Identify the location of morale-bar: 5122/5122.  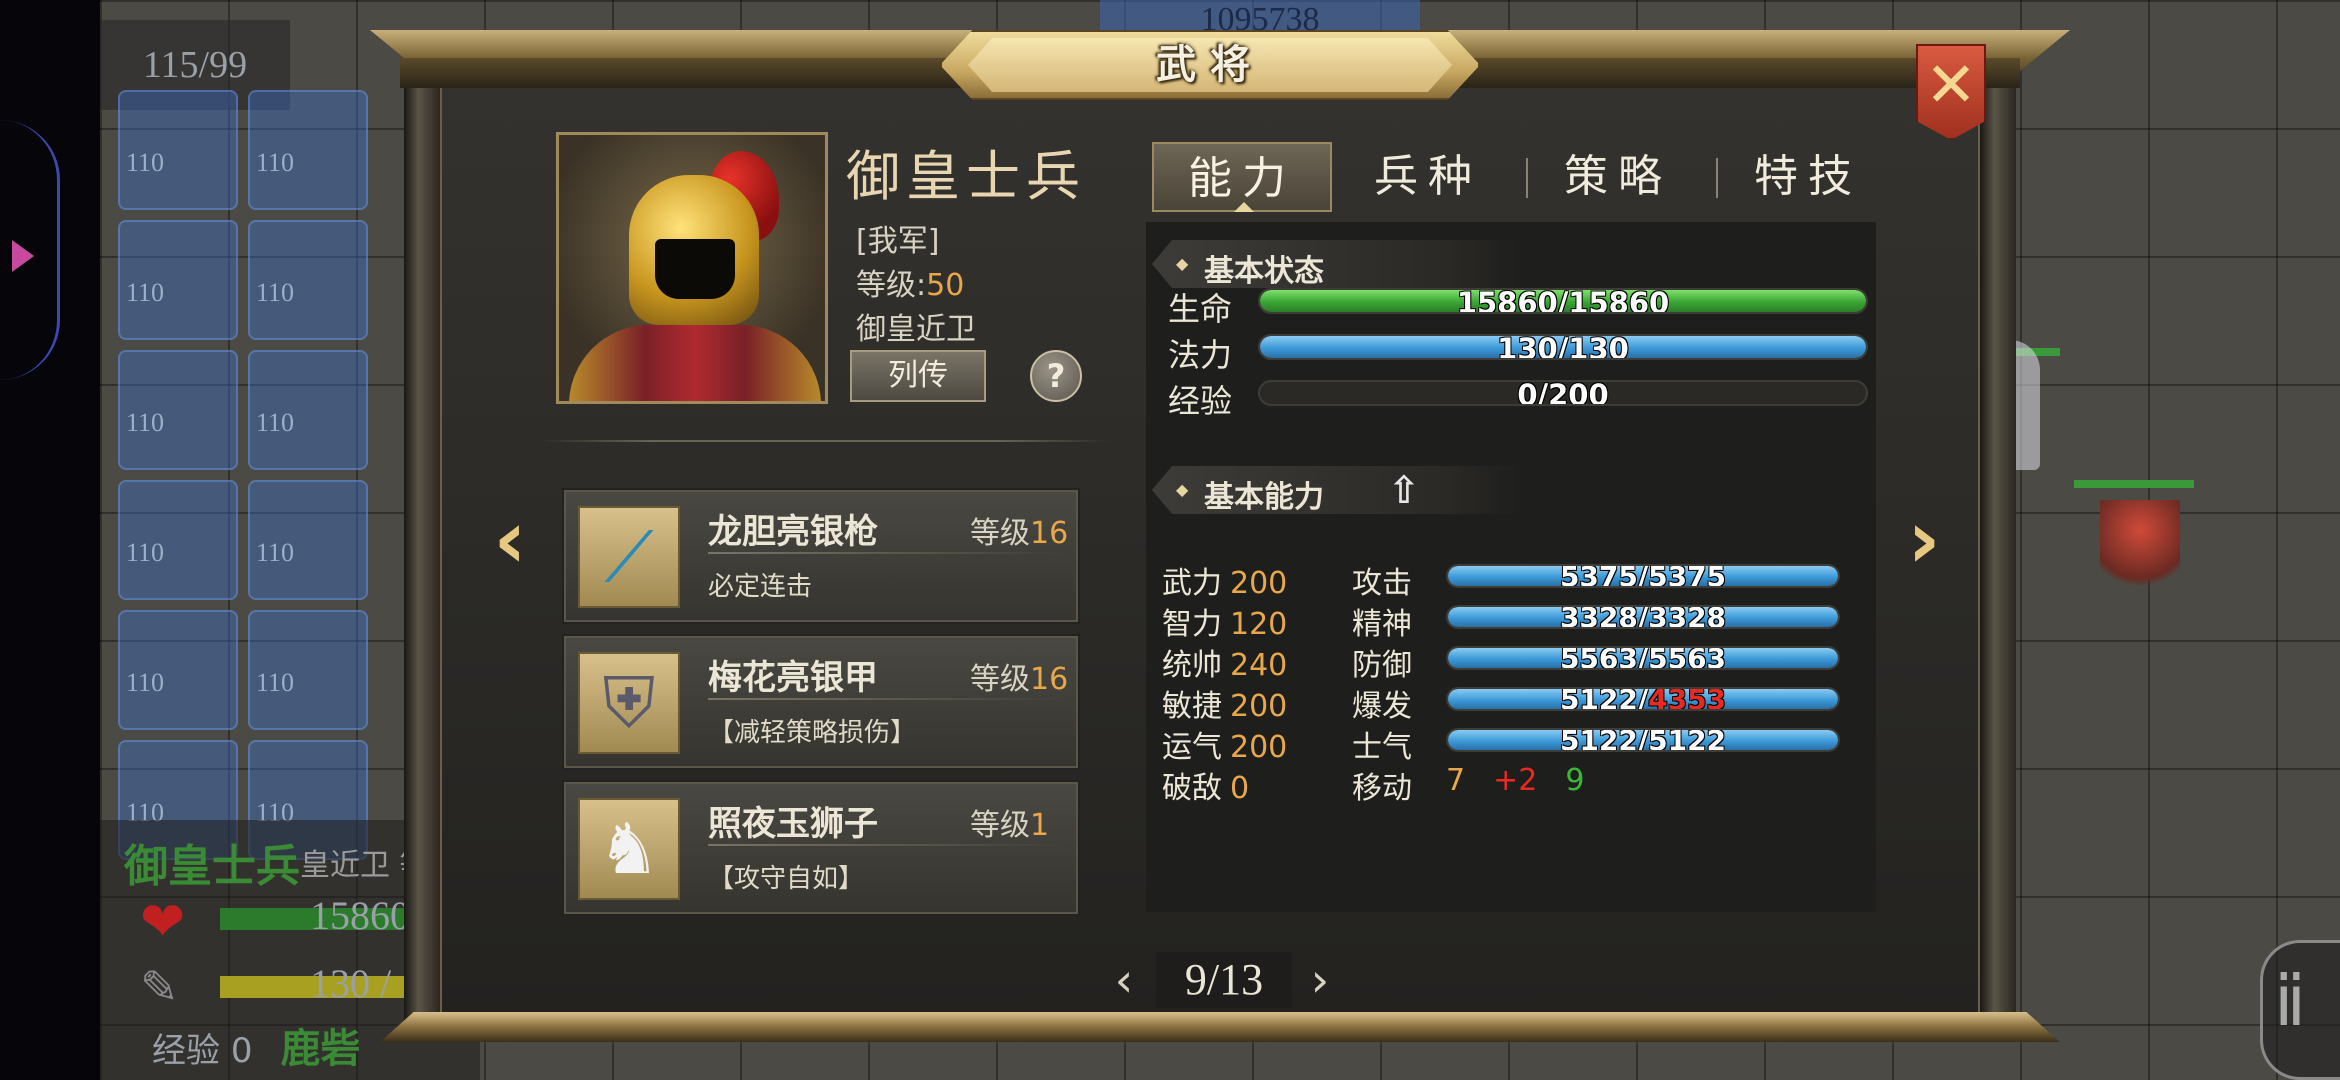
(1643, 740).